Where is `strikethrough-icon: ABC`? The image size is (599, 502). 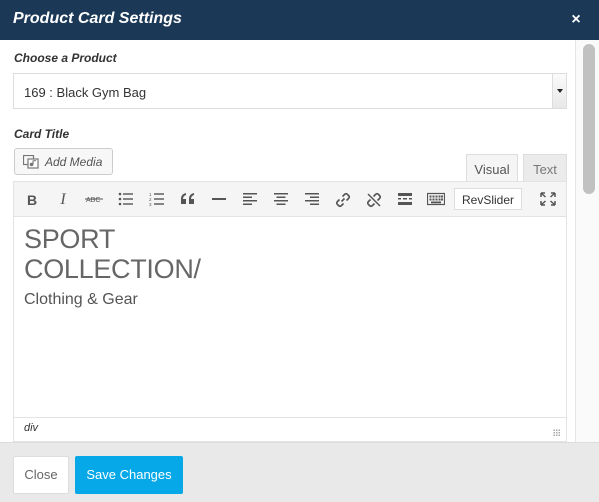
strikethrough-icon: ABC is located at coordinates (94, 200).